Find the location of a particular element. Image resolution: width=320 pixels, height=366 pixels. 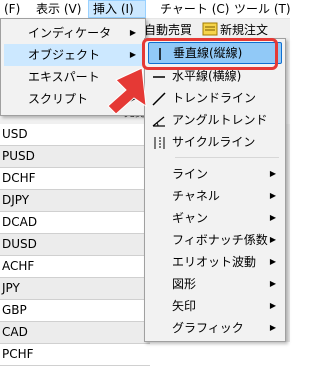

list-item: PUSD is located at coordinates (75, 157).